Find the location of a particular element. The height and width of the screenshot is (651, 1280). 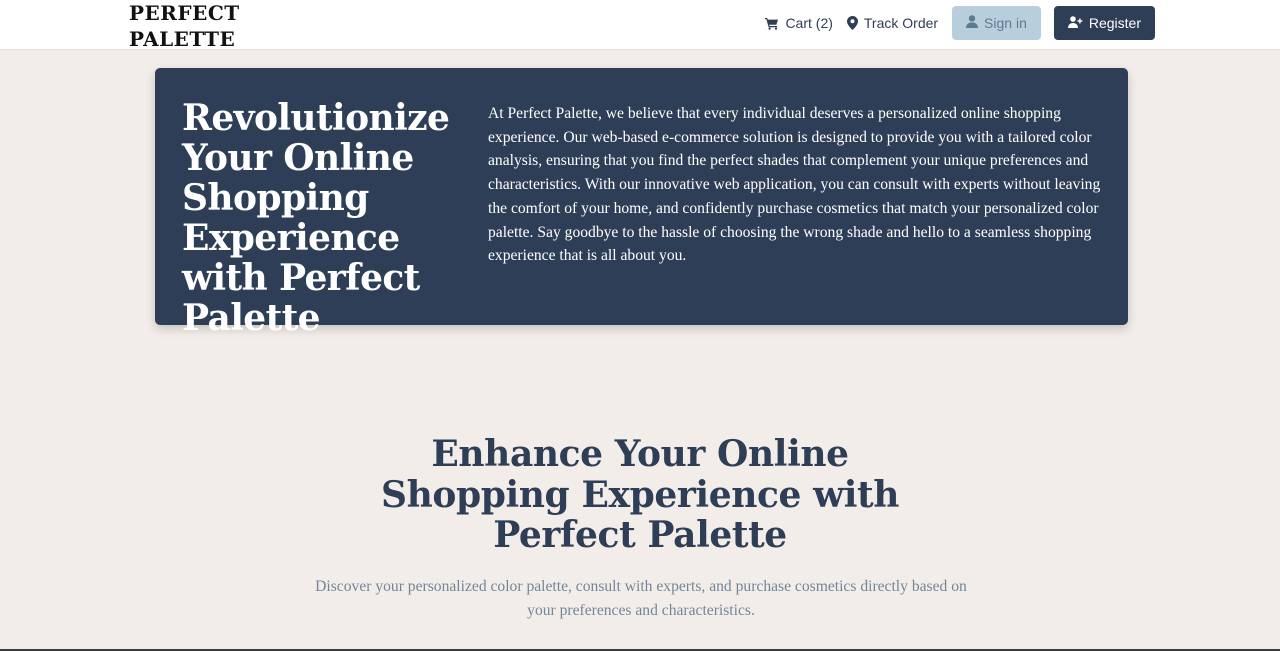

sign-in-label: Sign in is located at coordinates (1005, 23).